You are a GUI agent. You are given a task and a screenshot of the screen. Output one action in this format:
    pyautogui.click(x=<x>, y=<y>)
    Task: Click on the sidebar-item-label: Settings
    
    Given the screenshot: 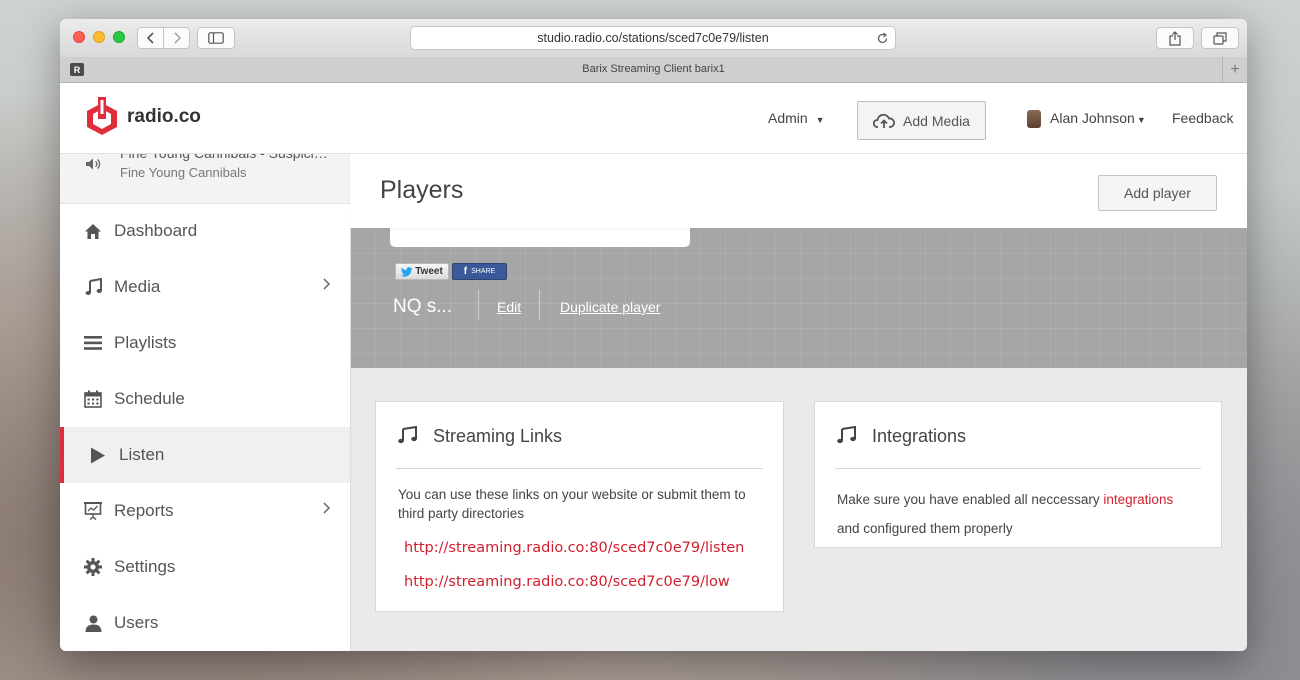 What is the action you would take?
    pyautogui.click(x=145, y=566)
    